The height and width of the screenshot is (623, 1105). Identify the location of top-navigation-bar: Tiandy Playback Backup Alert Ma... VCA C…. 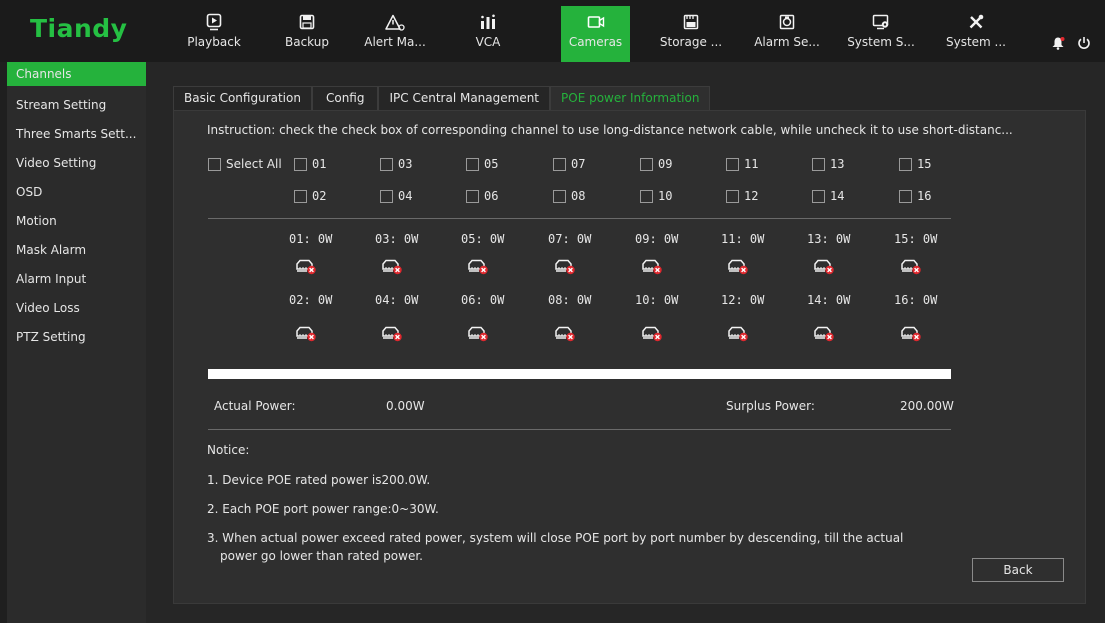
(552, 31).